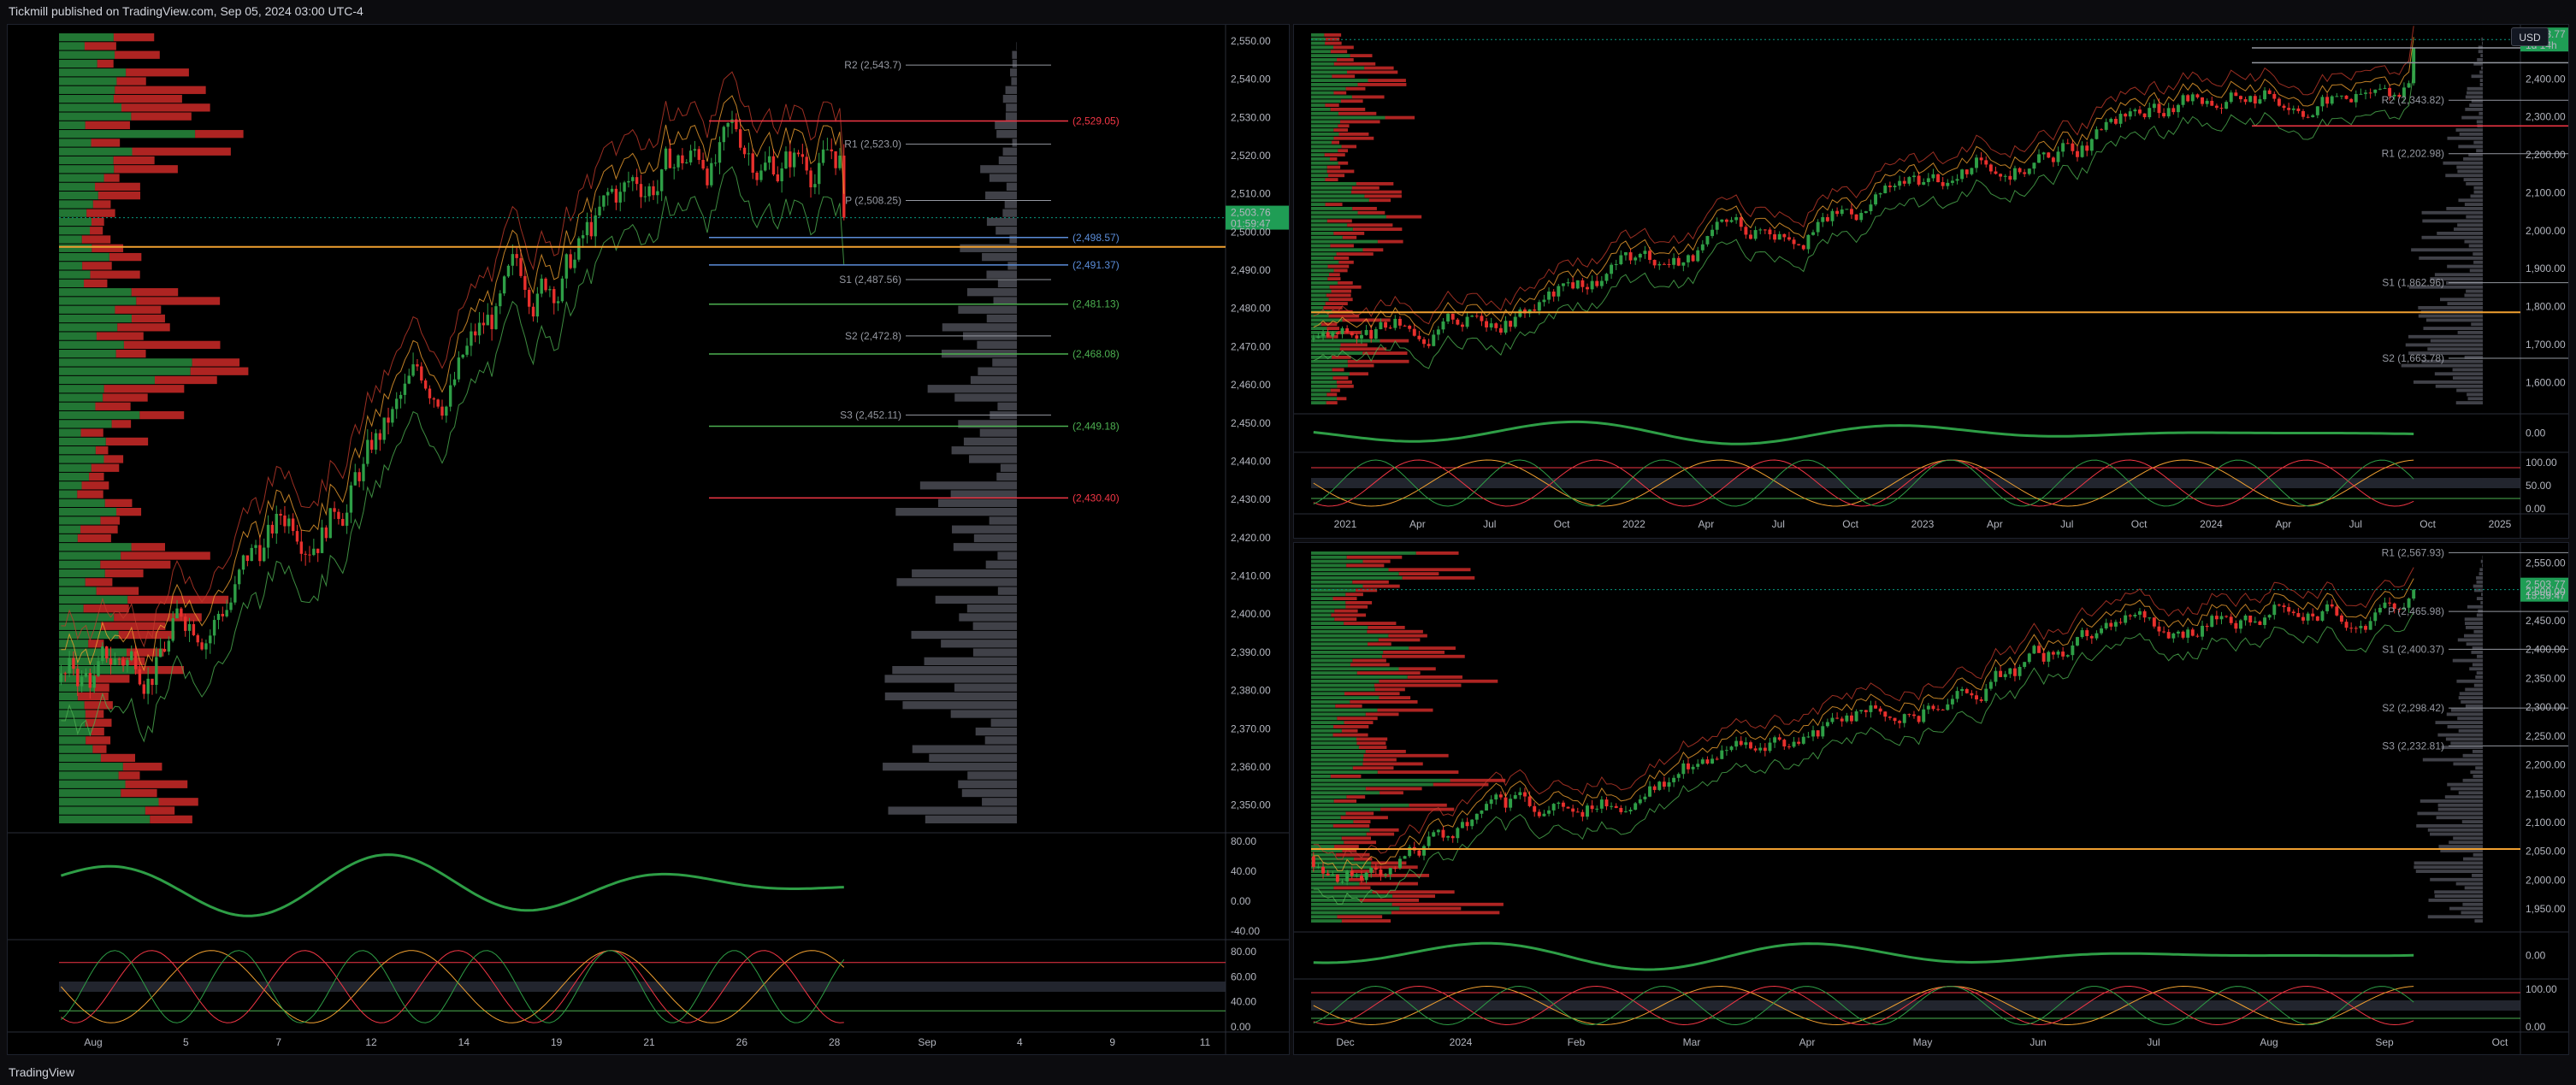 Image resolution: width=2576 pixels, height=1085 pixels. Describe the element at coordinates (2416, 611) in the screenshot. I see `pivot-label: P (2,465.98)` at that location.